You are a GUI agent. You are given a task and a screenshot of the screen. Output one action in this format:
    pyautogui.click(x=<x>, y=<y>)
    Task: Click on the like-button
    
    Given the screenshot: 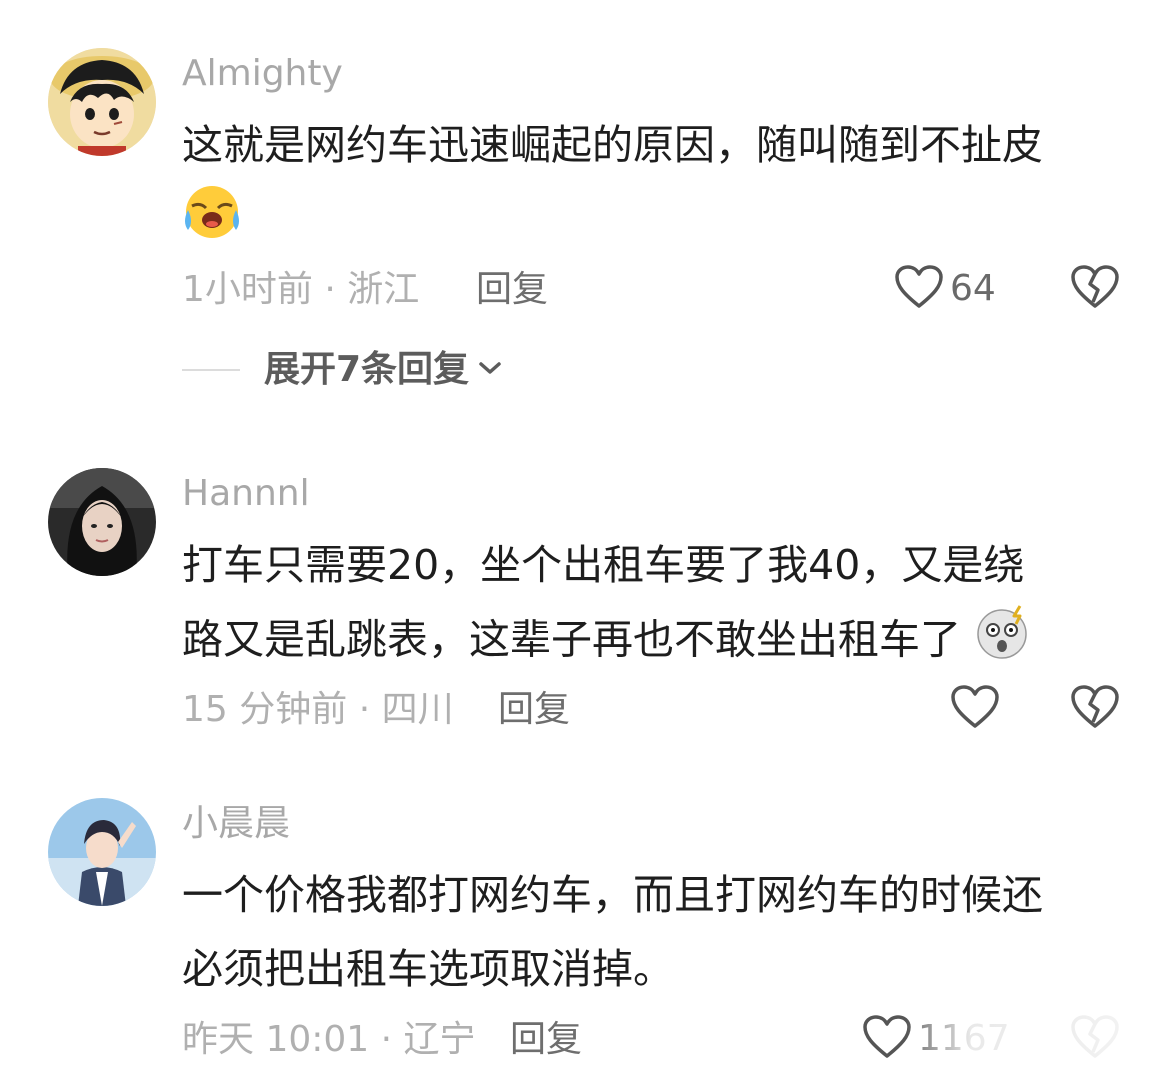 What is the action you would take?
    pyautogui.click(x=978, y=709)
    